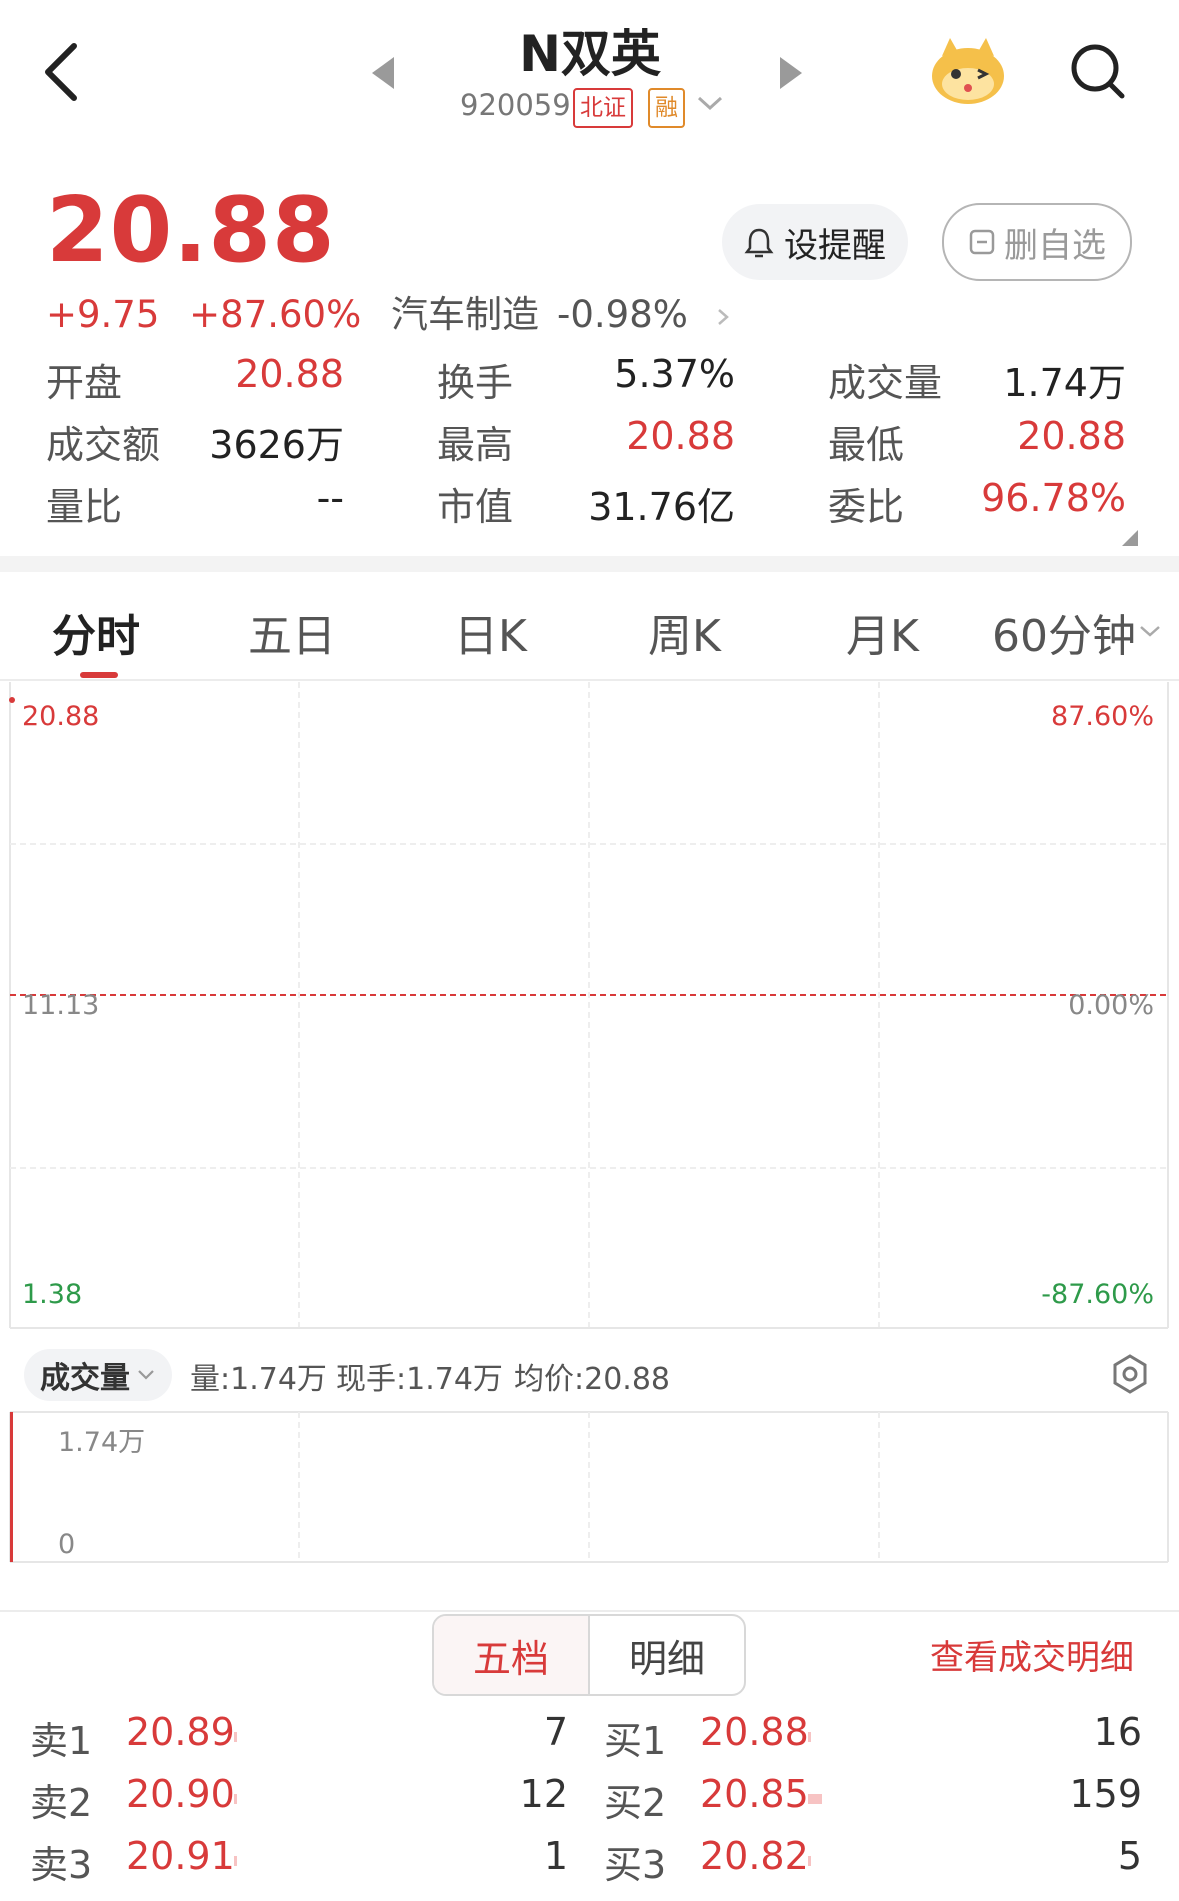 The height and width of the screenshot is (1901, 1179). What do you see at coordinates (62, 72) in the screenshot?
I see `back-arrow-icon` at bounding box center [62, 72].